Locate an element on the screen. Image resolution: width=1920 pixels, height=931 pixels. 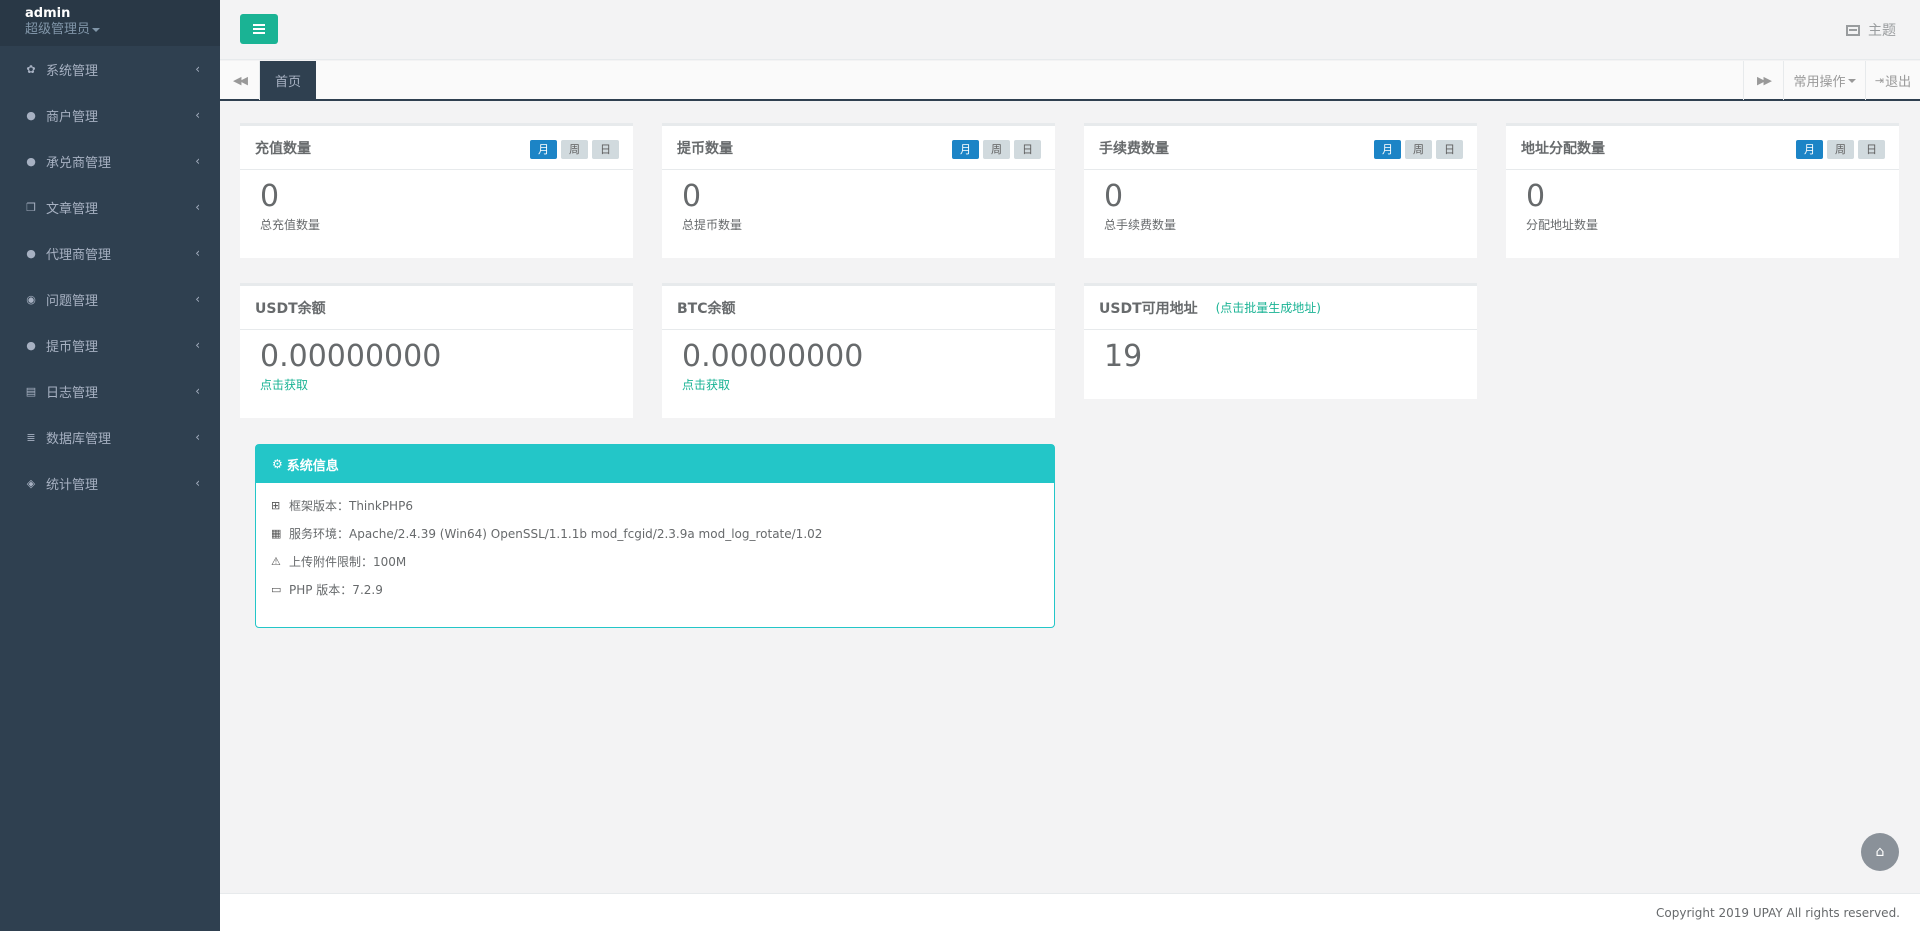
sidebar-item-label: 承兑商管理 is located at coordinates (79, 163).